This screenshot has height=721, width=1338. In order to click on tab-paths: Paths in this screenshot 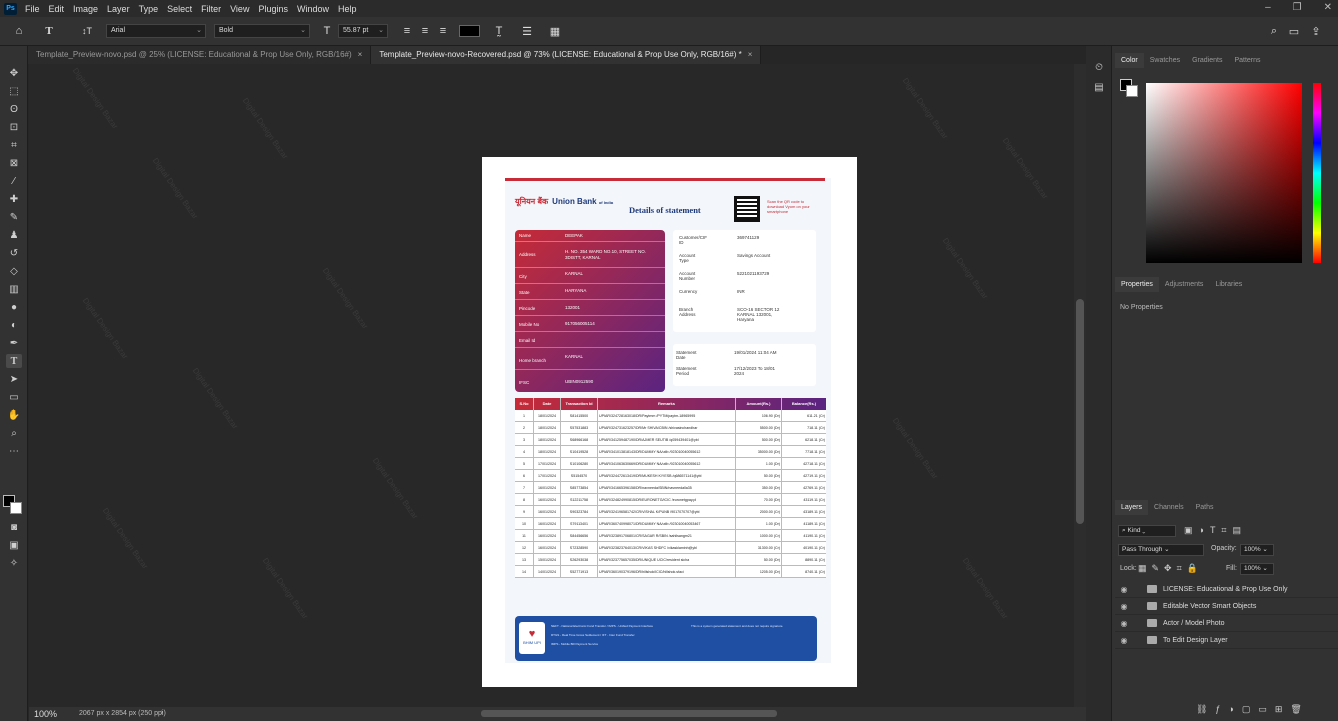, I will do `click(1205, 507)`.